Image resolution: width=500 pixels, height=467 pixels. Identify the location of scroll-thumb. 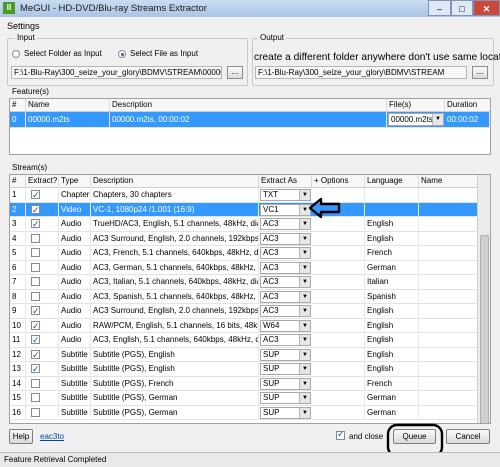
(484, 329).